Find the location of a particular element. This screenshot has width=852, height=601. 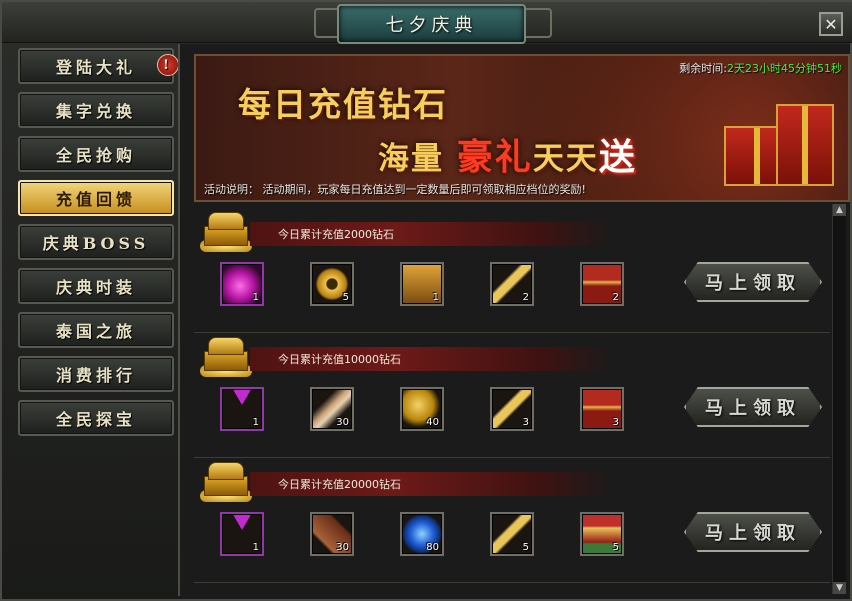

tier-requirement: 今日累计充值10000钻石 is located at coordinates (431, 359).